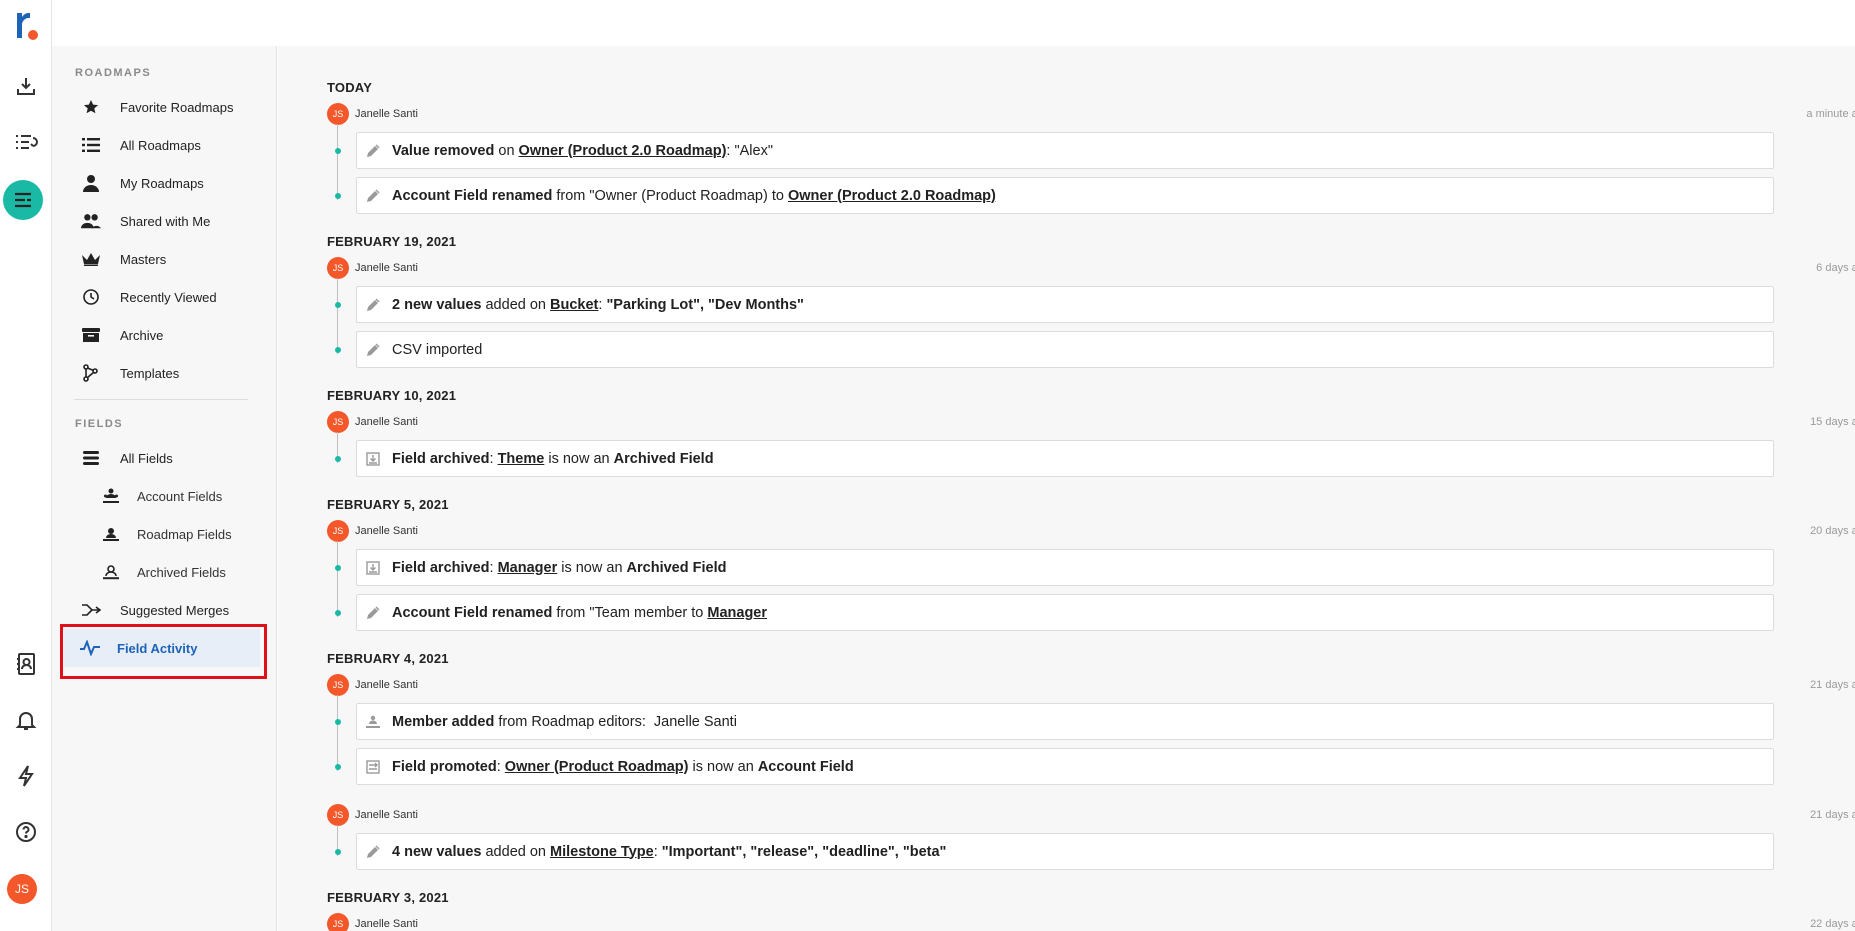  I want to click on sidebar-item-label: All Roadmaps, so click(160, 145).